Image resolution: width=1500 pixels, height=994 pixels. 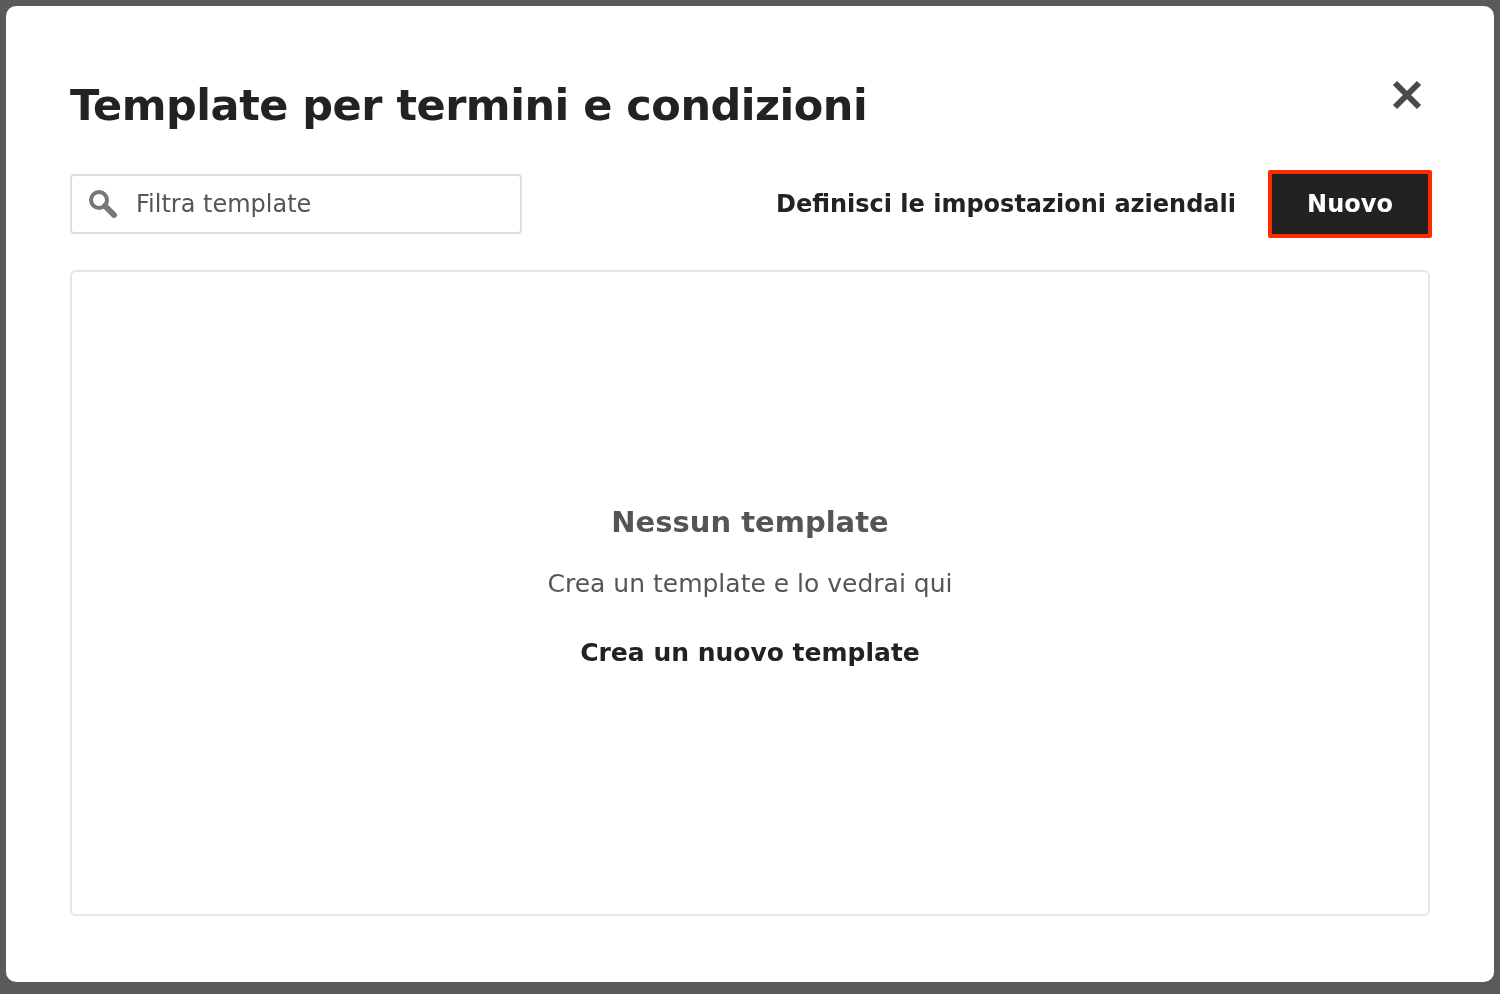 I want to click on close-button, so click(x=1407, y=95).